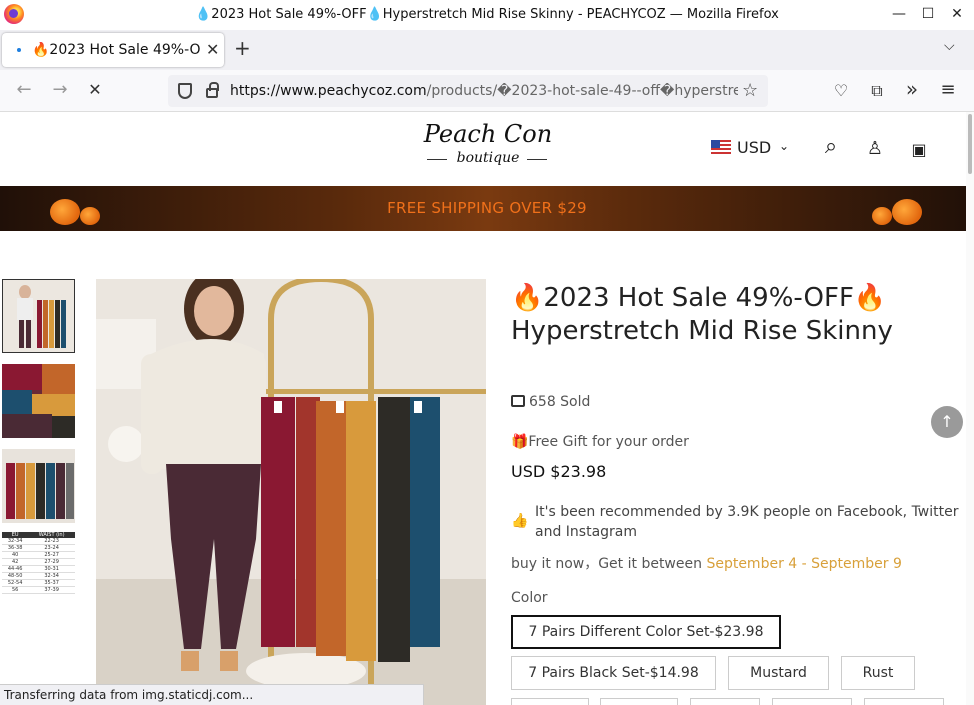  Describe the element at coordinates (970, 408) in the screenshot. I see `page-scrollbar` at that location.